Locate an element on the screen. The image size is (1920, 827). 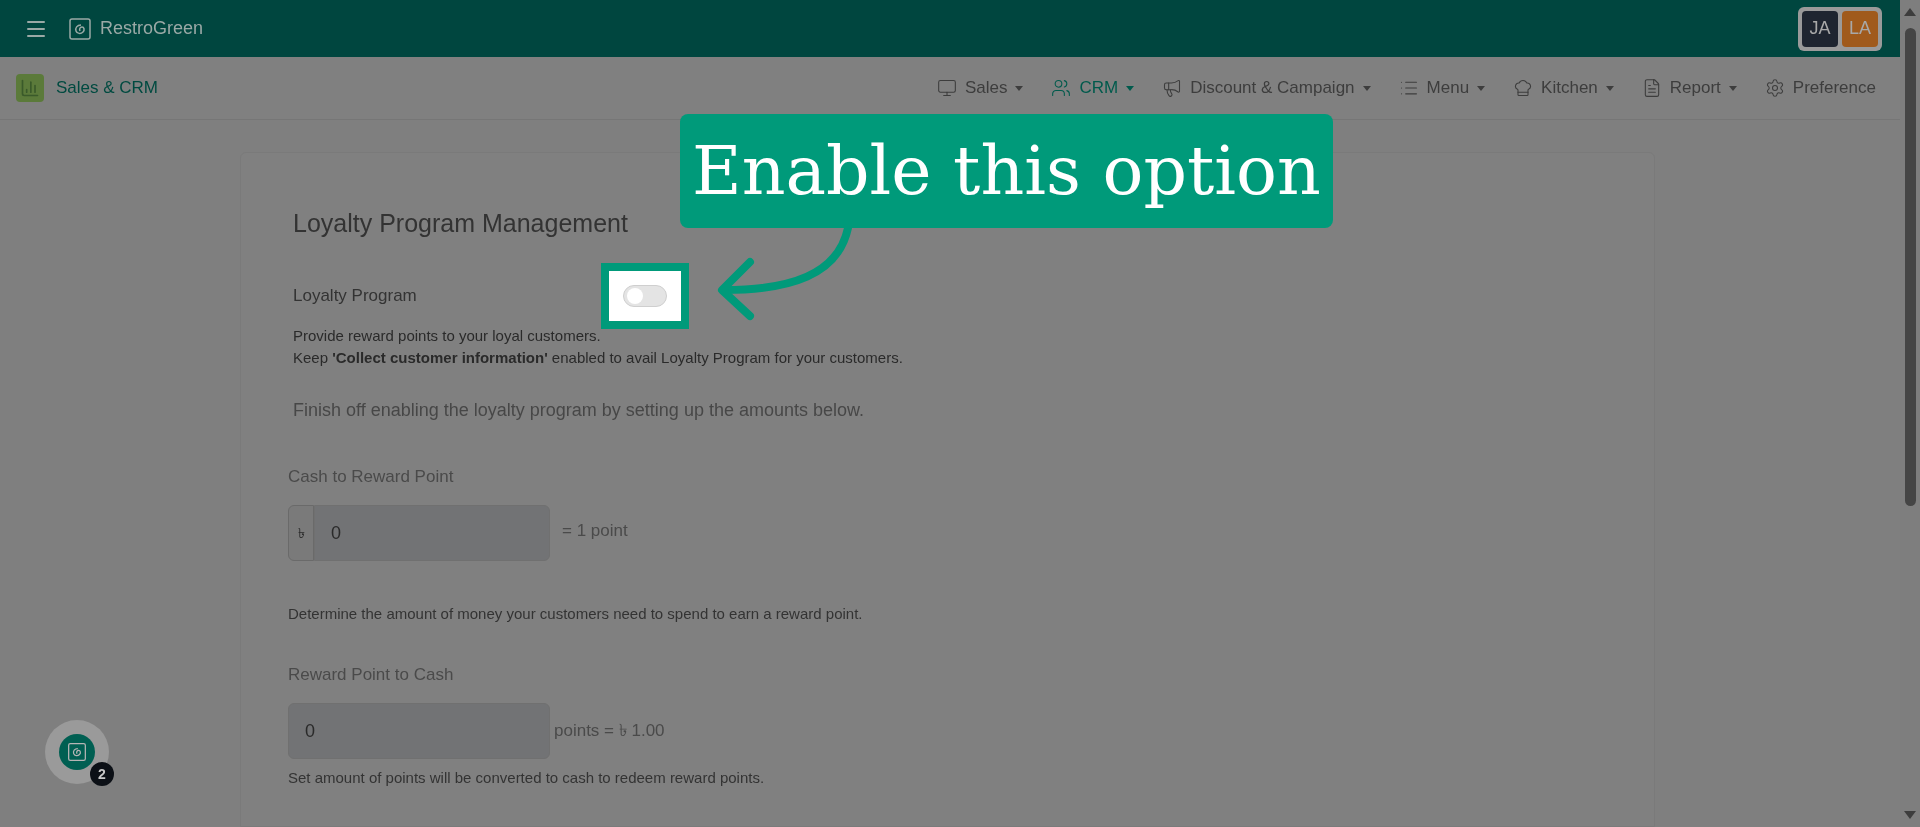
app-name: RestroGreen is located at coordinates (152, 28).